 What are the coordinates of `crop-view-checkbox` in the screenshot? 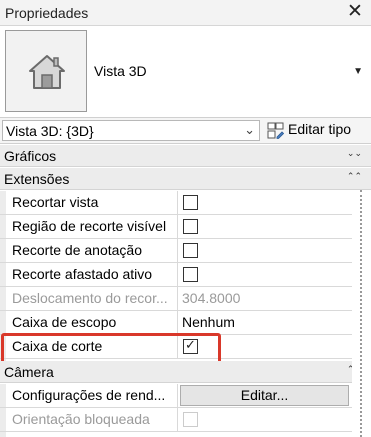 It's located at (190, 202).